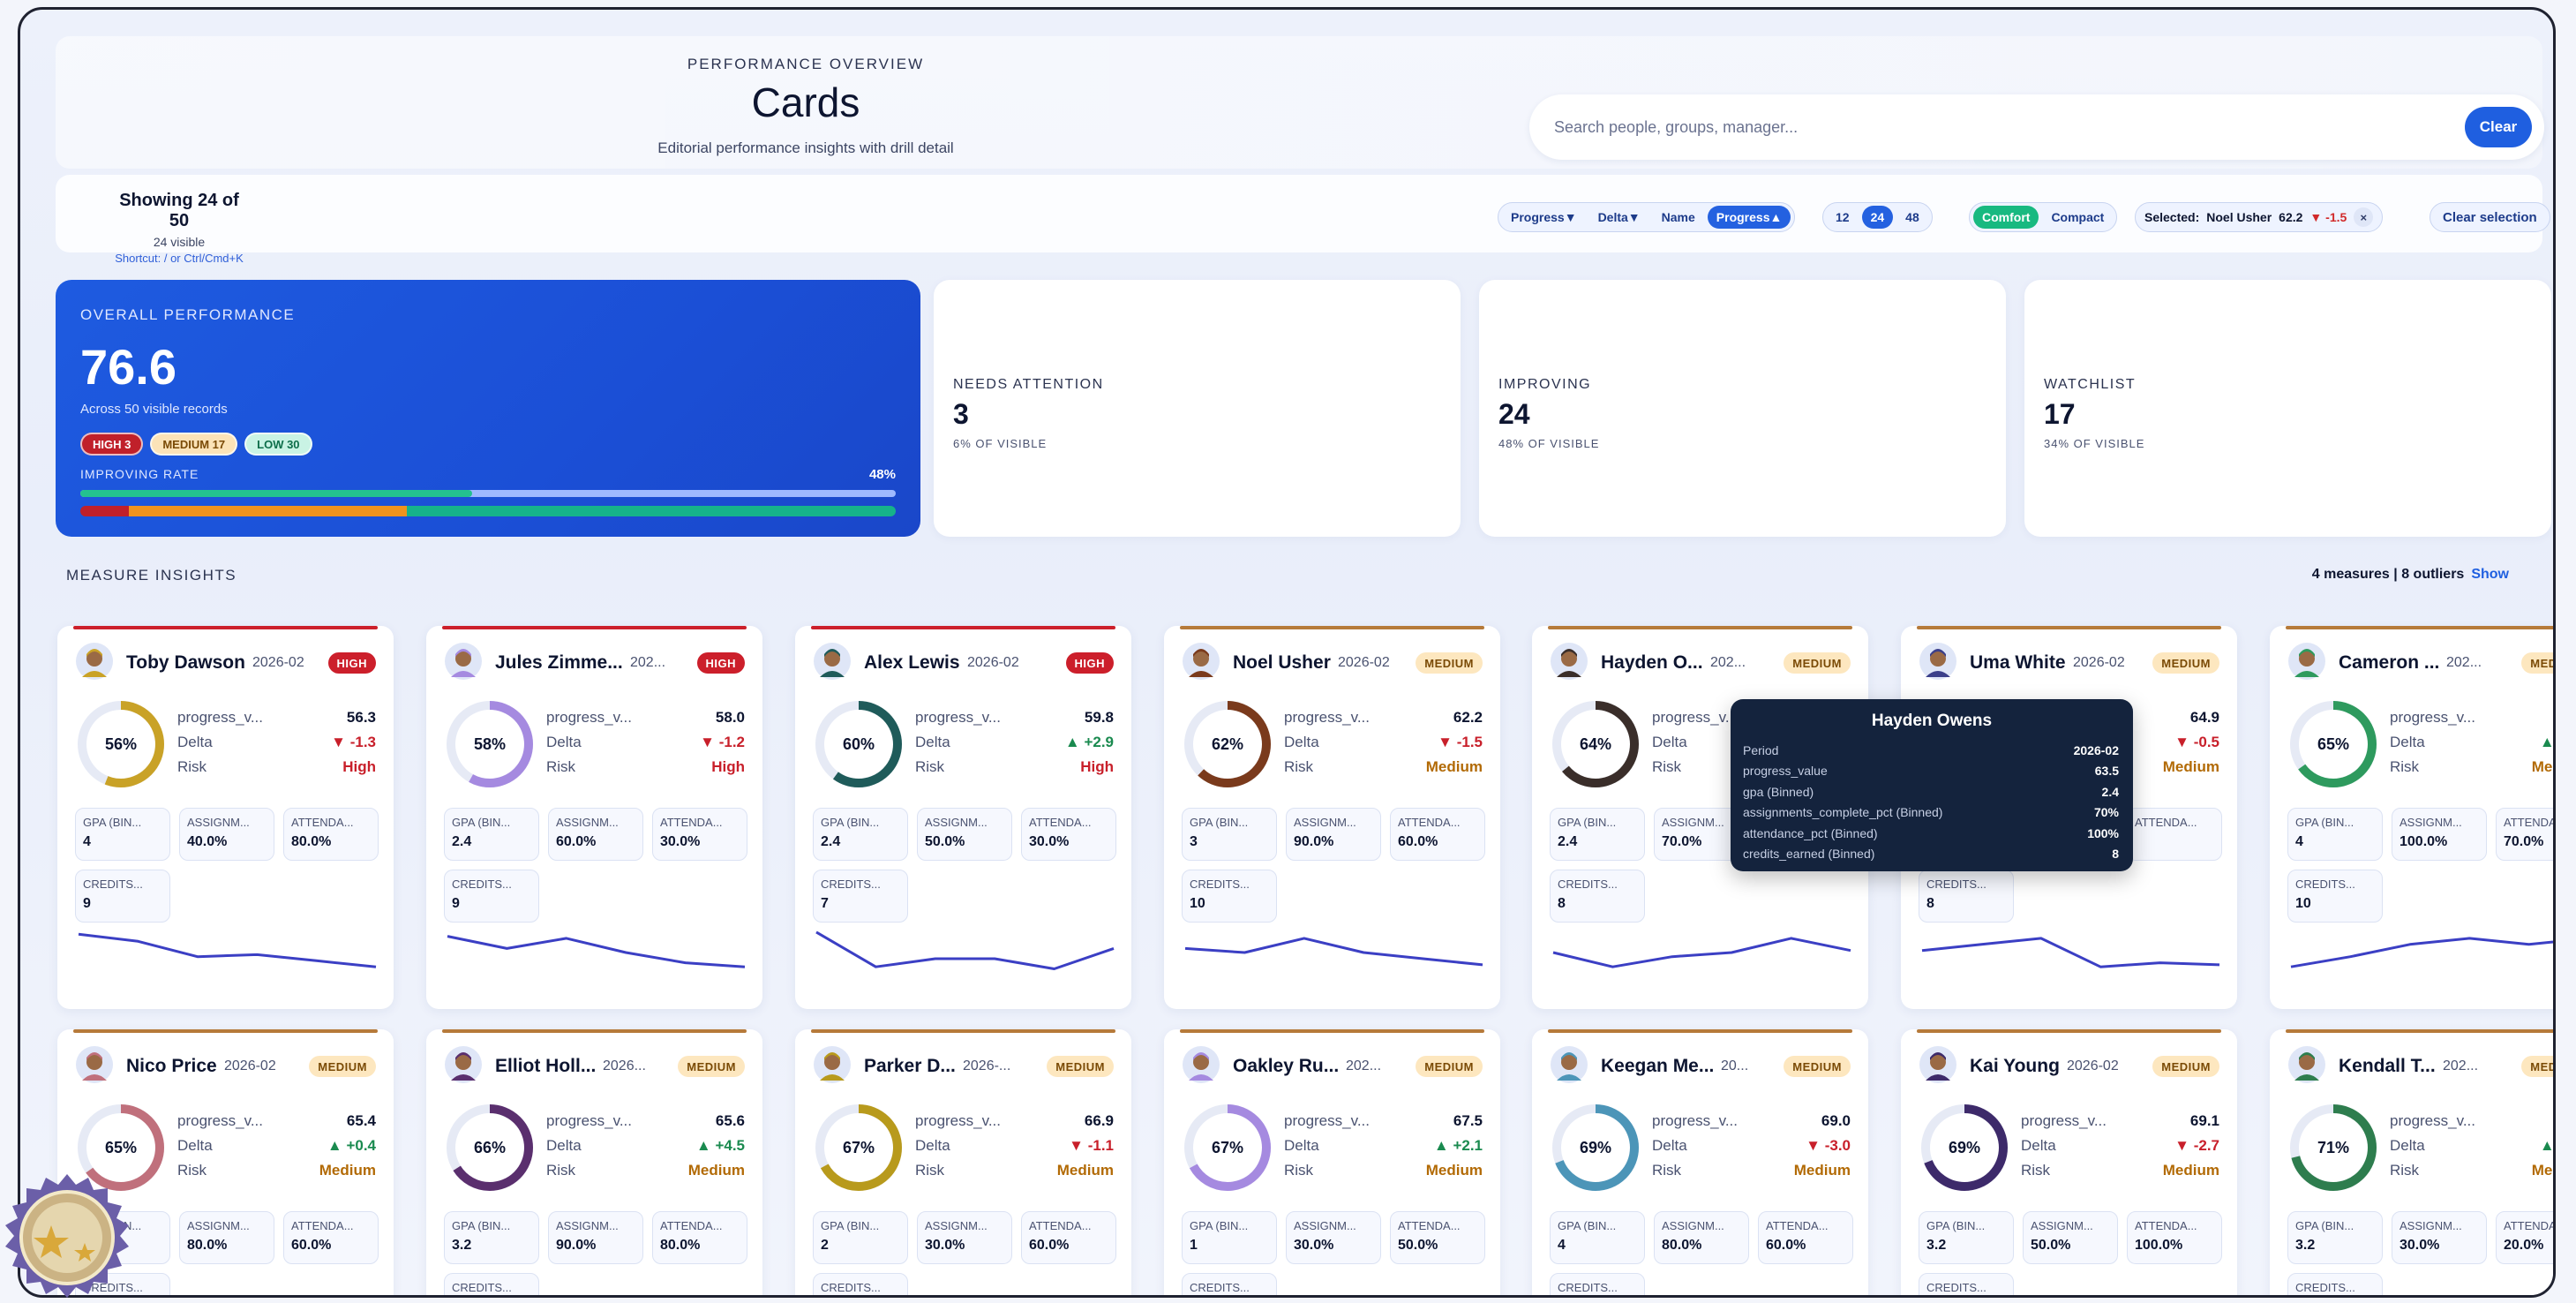 The width and height of the screenshot is (2576, 1303). What do you see at coordinates (1097, 766) in the screenshot?
I see `metric-value: High` at bounding box center [1097, 766].